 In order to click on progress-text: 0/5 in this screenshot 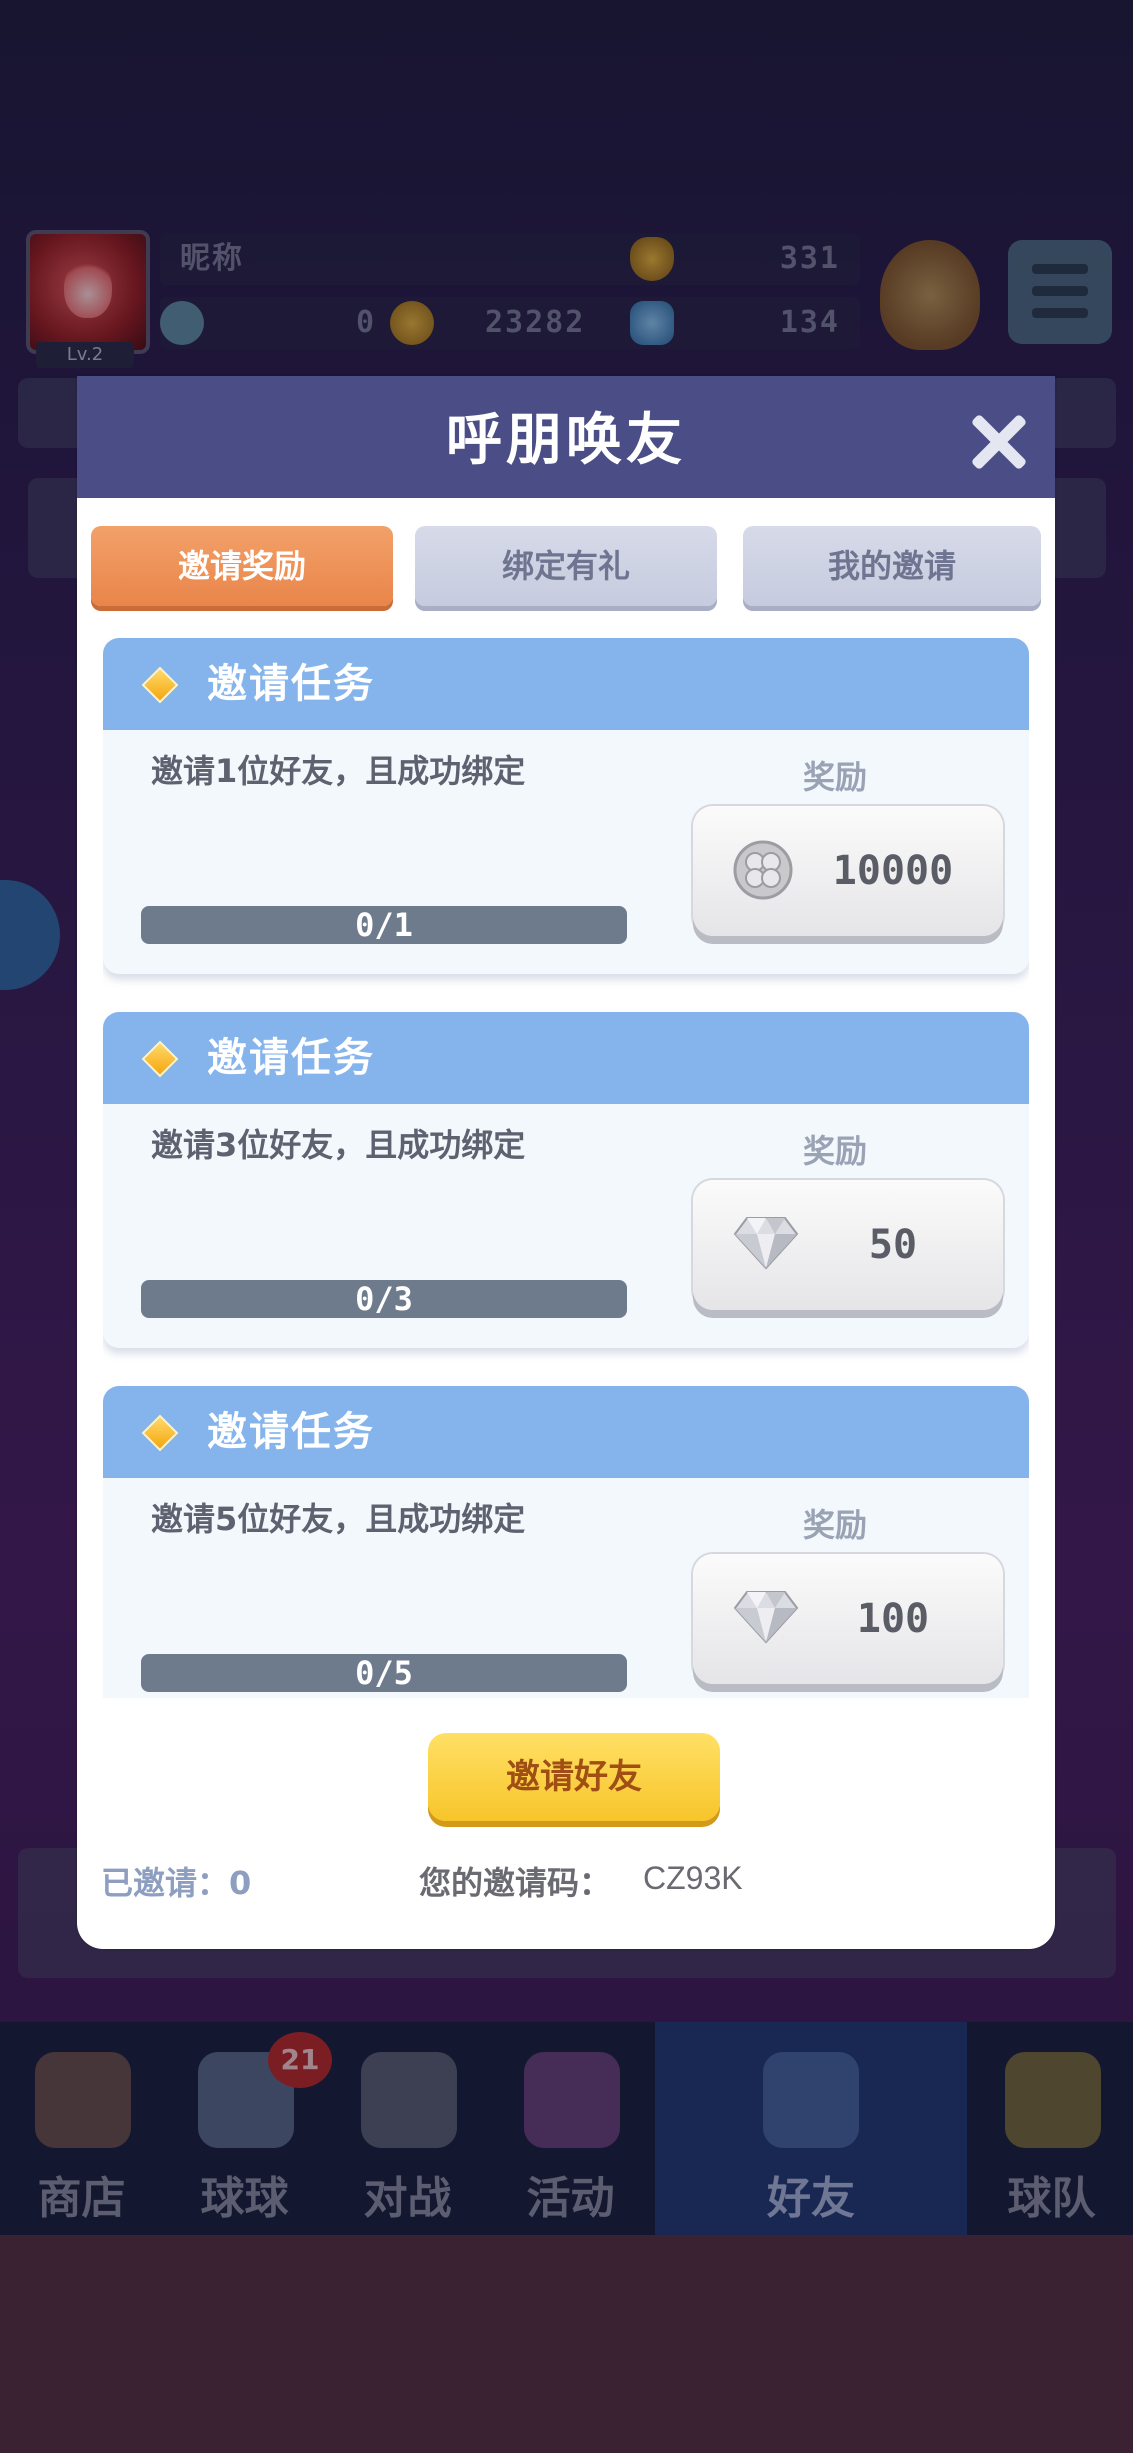, I will do `click(384, 1673)`.